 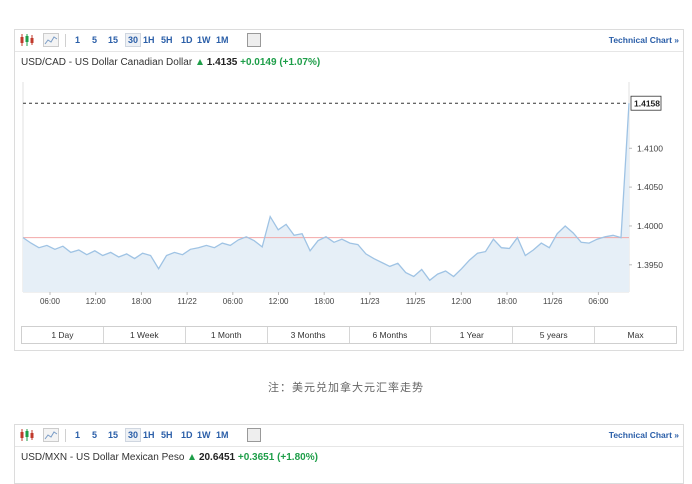 What do you see at coordinates (187, 301) in the screenshot?
I see `x-tick-label: 11/22` at bounding box center [187, 301].